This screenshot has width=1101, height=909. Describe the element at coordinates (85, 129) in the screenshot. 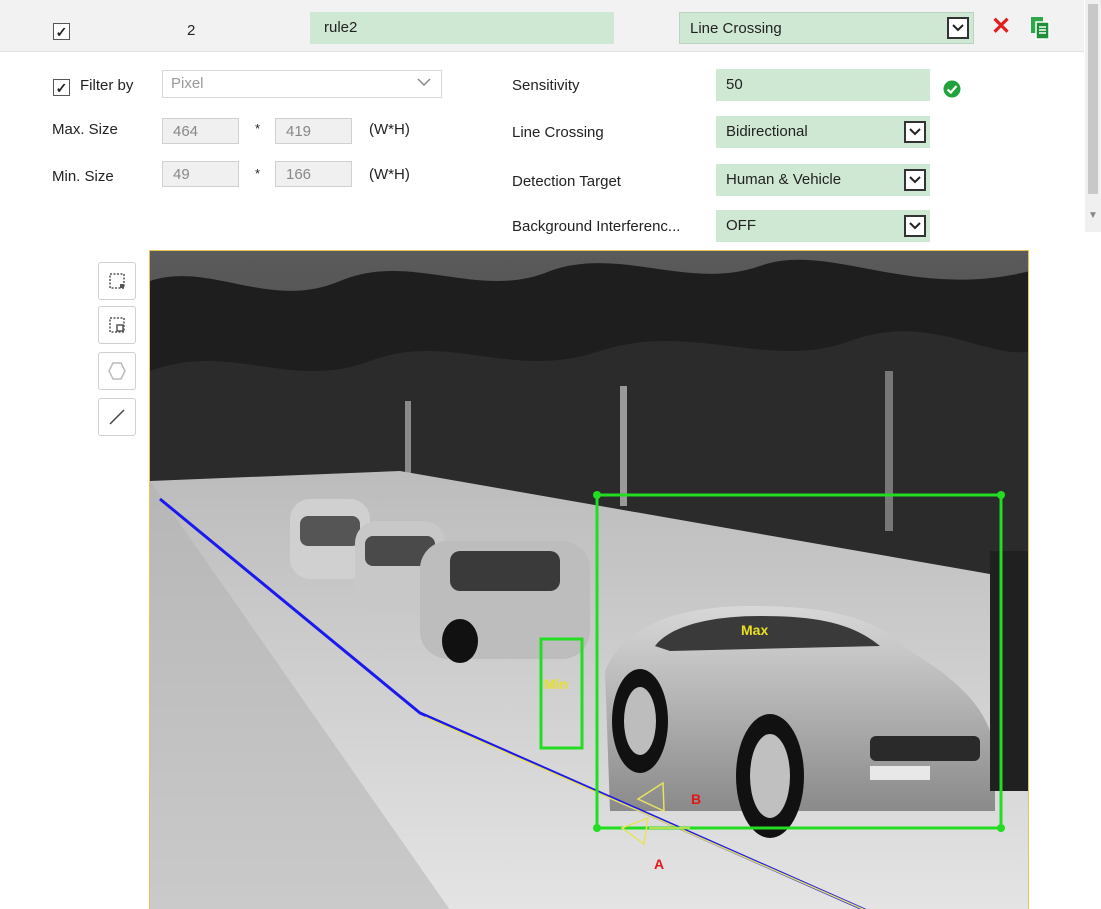

I see `max-size-label: Max. Size` at that location.